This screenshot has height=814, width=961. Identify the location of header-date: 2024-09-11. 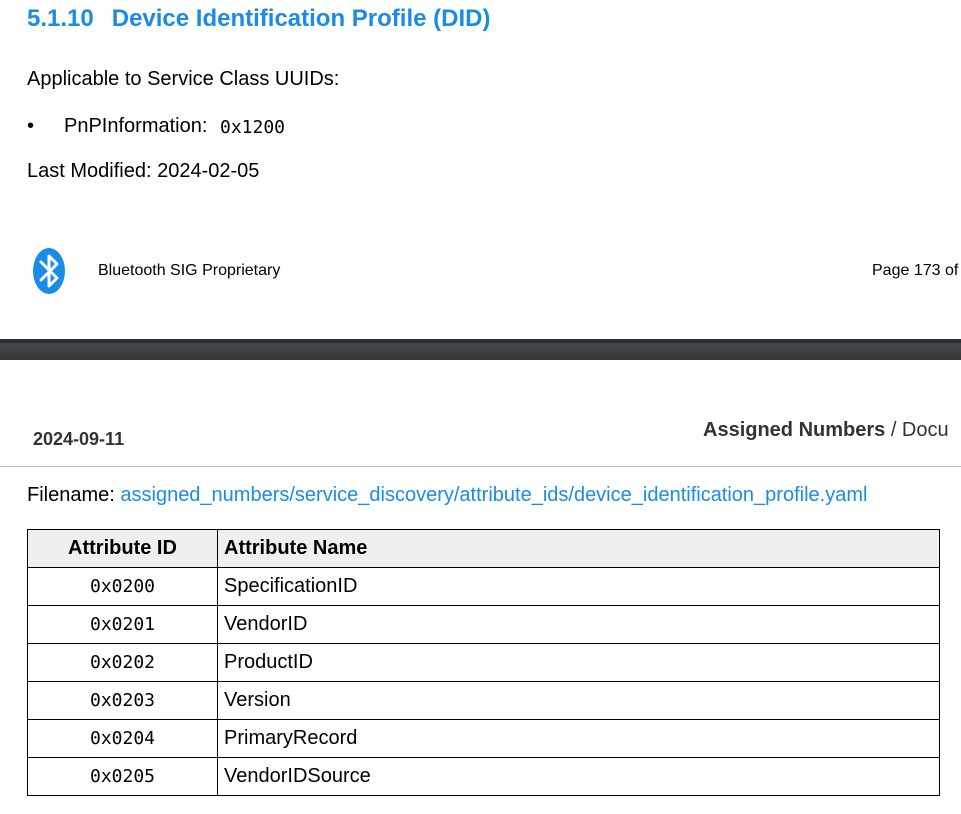
(79, 439).